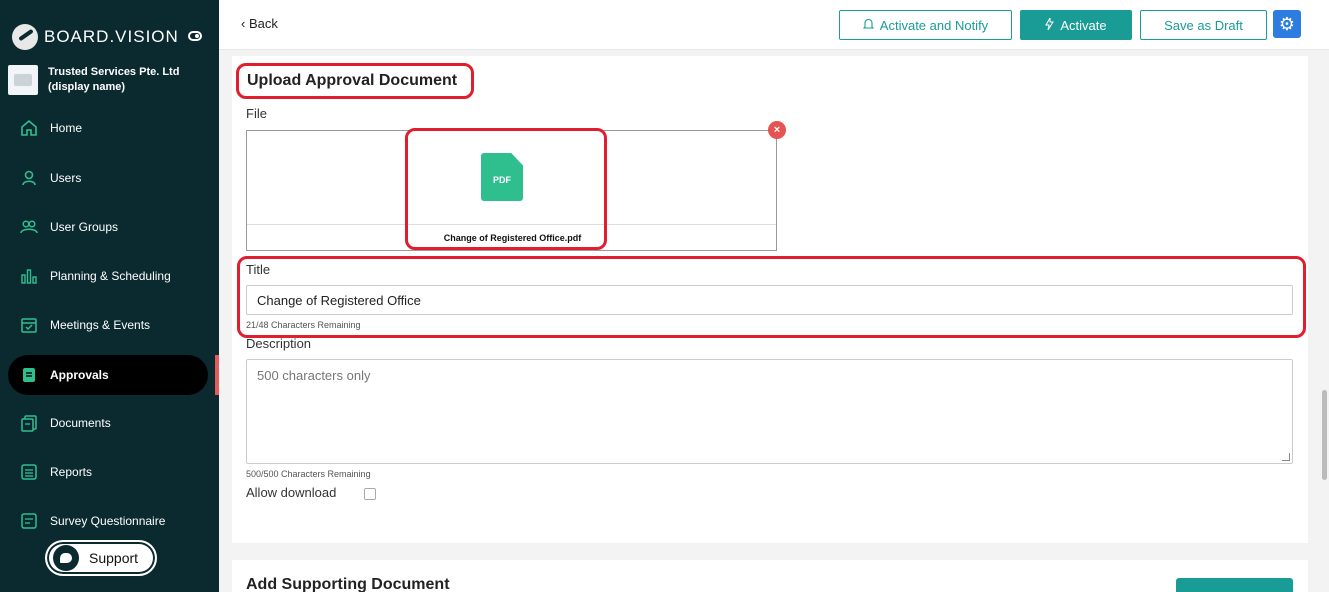  What do you see at coordinates (279, 343) in the screenshot?
I see `description-label: Description` at bounding box center [279, 343].